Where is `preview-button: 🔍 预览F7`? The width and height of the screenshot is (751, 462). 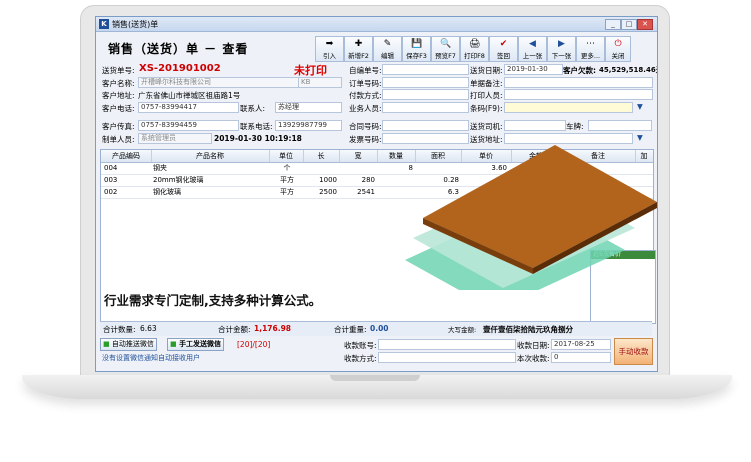
preview-button: 🔍 预览F7 is located at coordinates (445, 49).